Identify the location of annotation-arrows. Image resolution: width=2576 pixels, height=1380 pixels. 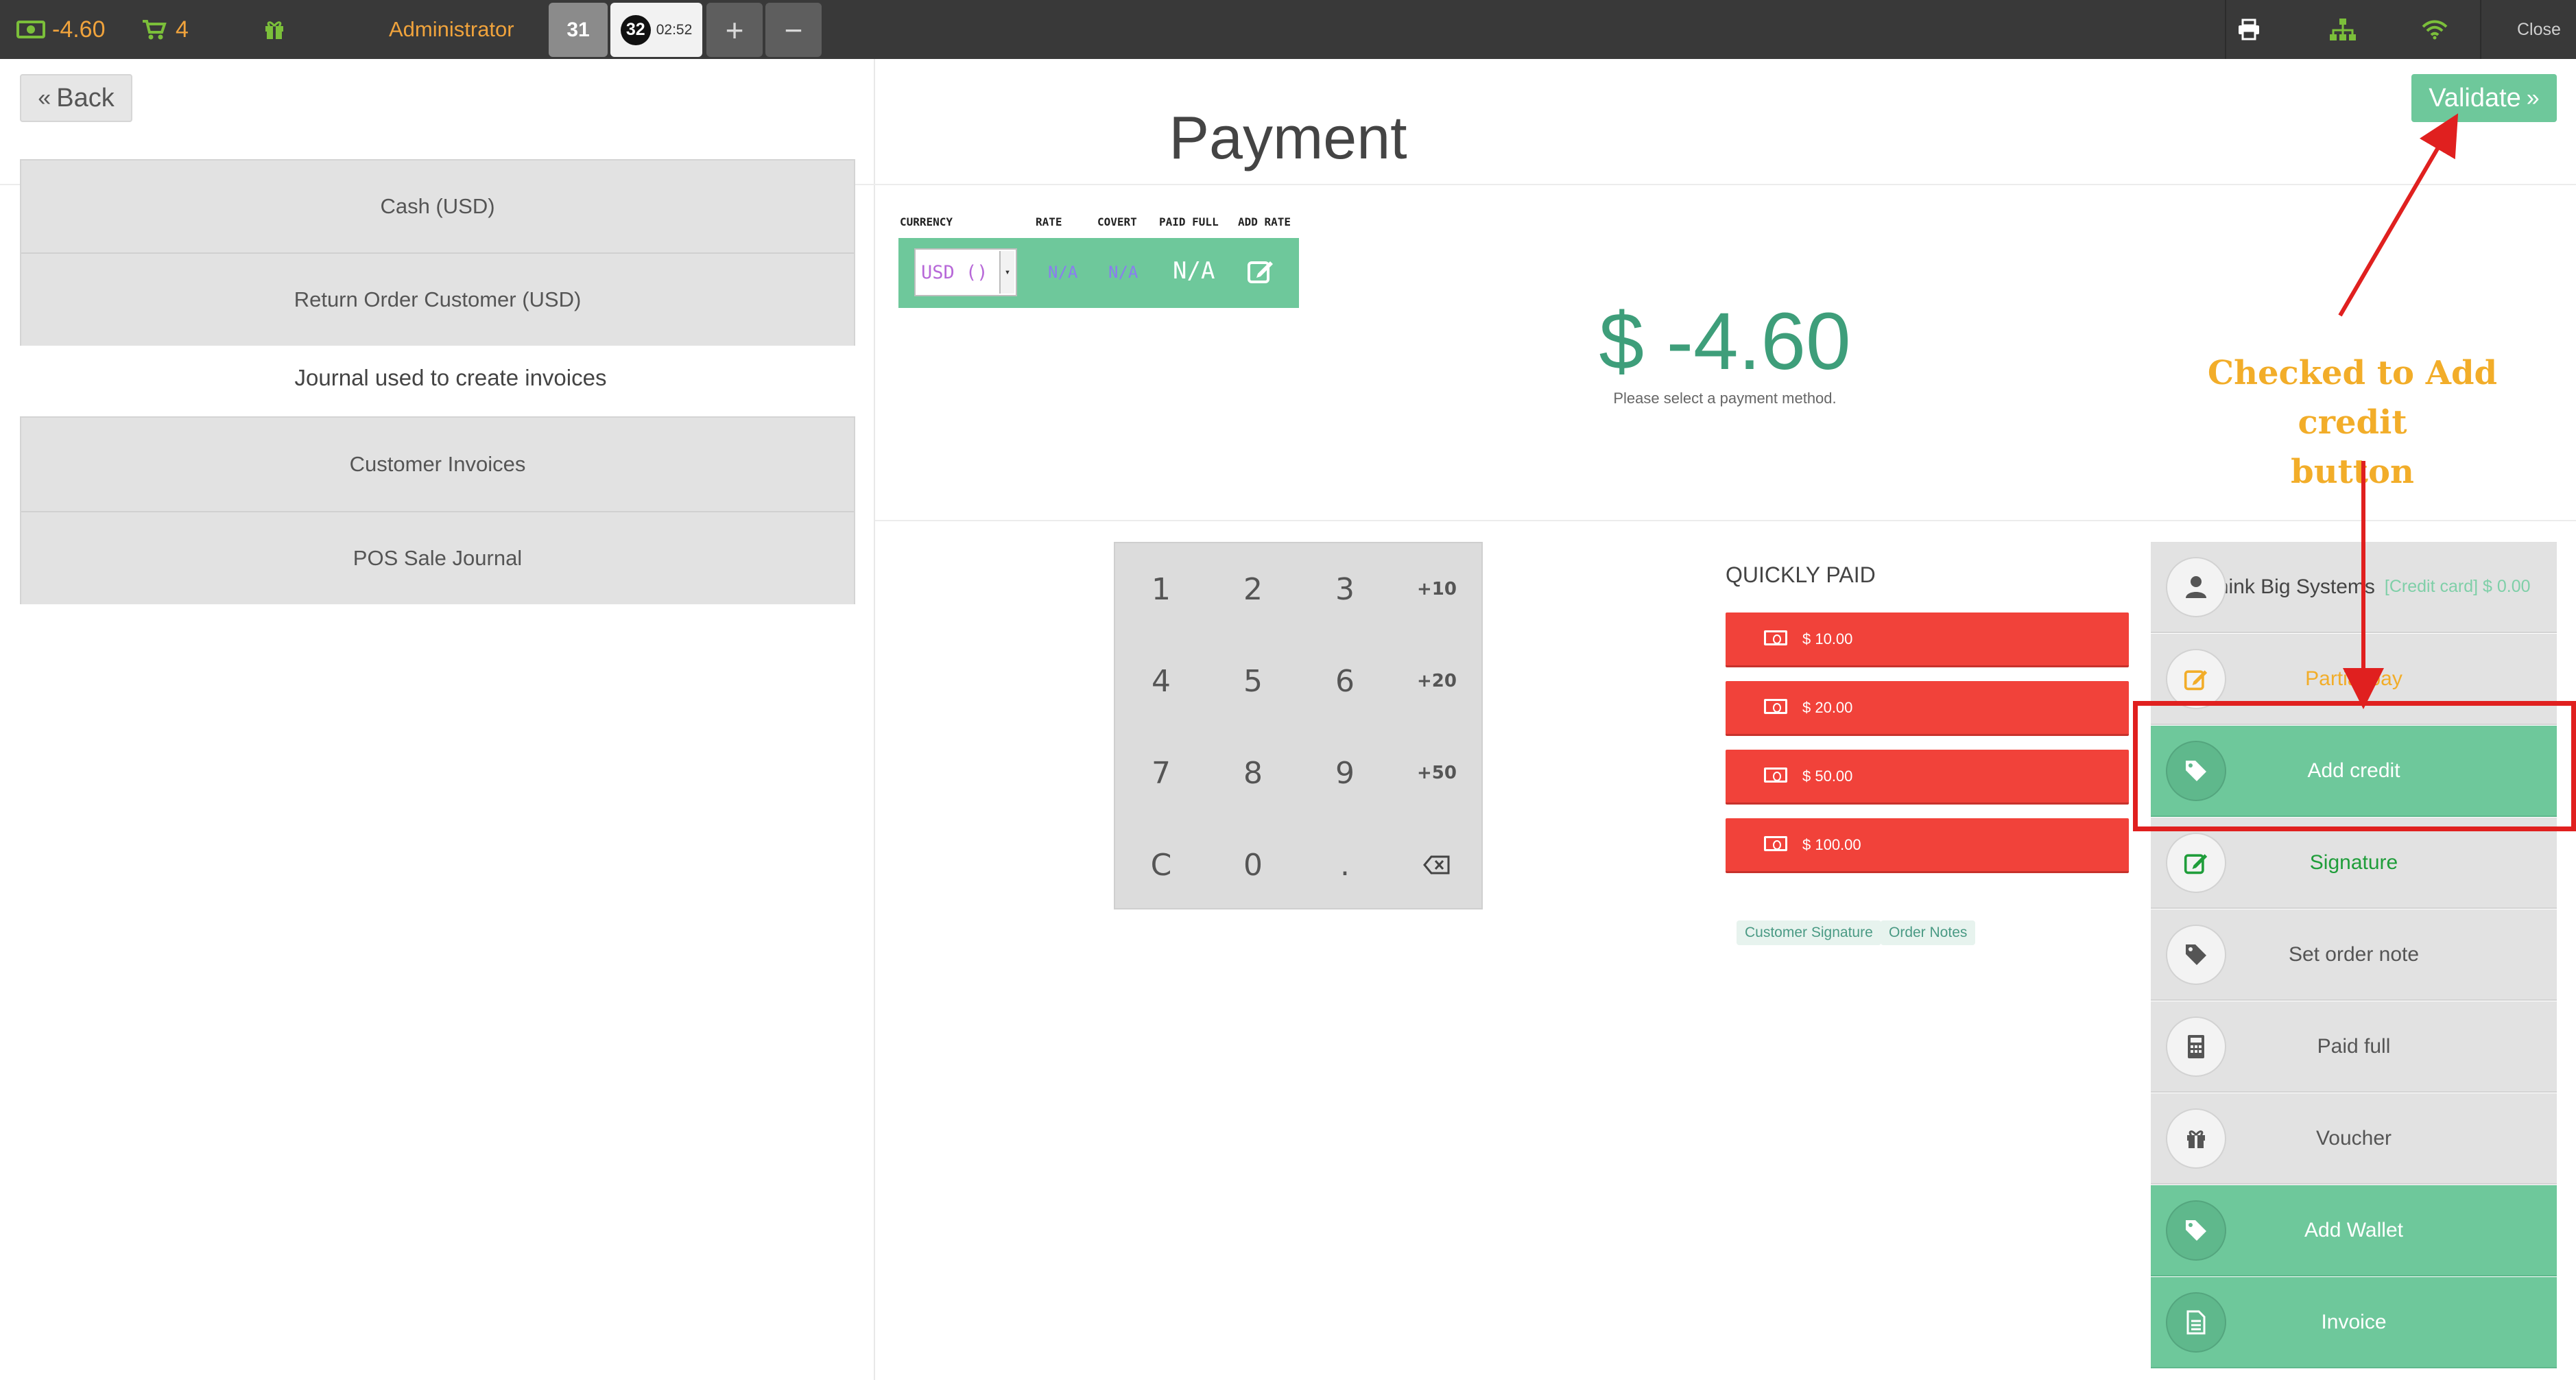
(2398, 411).